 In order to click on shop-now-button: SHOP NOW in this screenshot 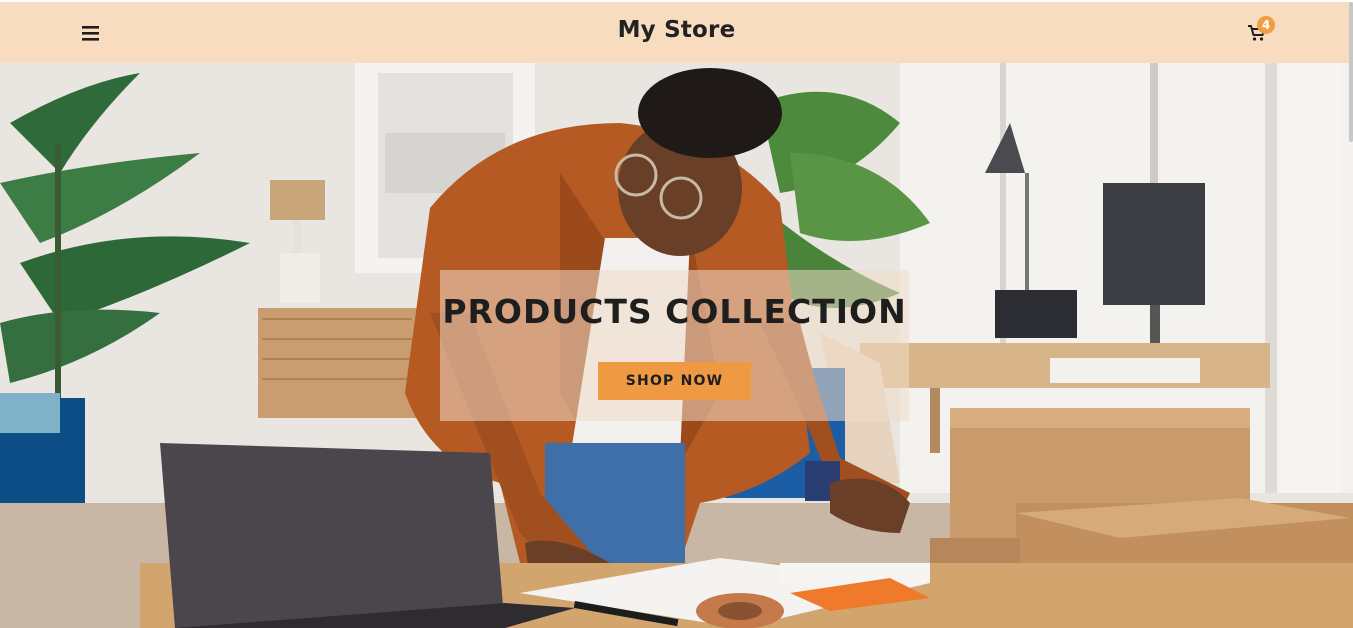, I will do `click(674, 381)`.